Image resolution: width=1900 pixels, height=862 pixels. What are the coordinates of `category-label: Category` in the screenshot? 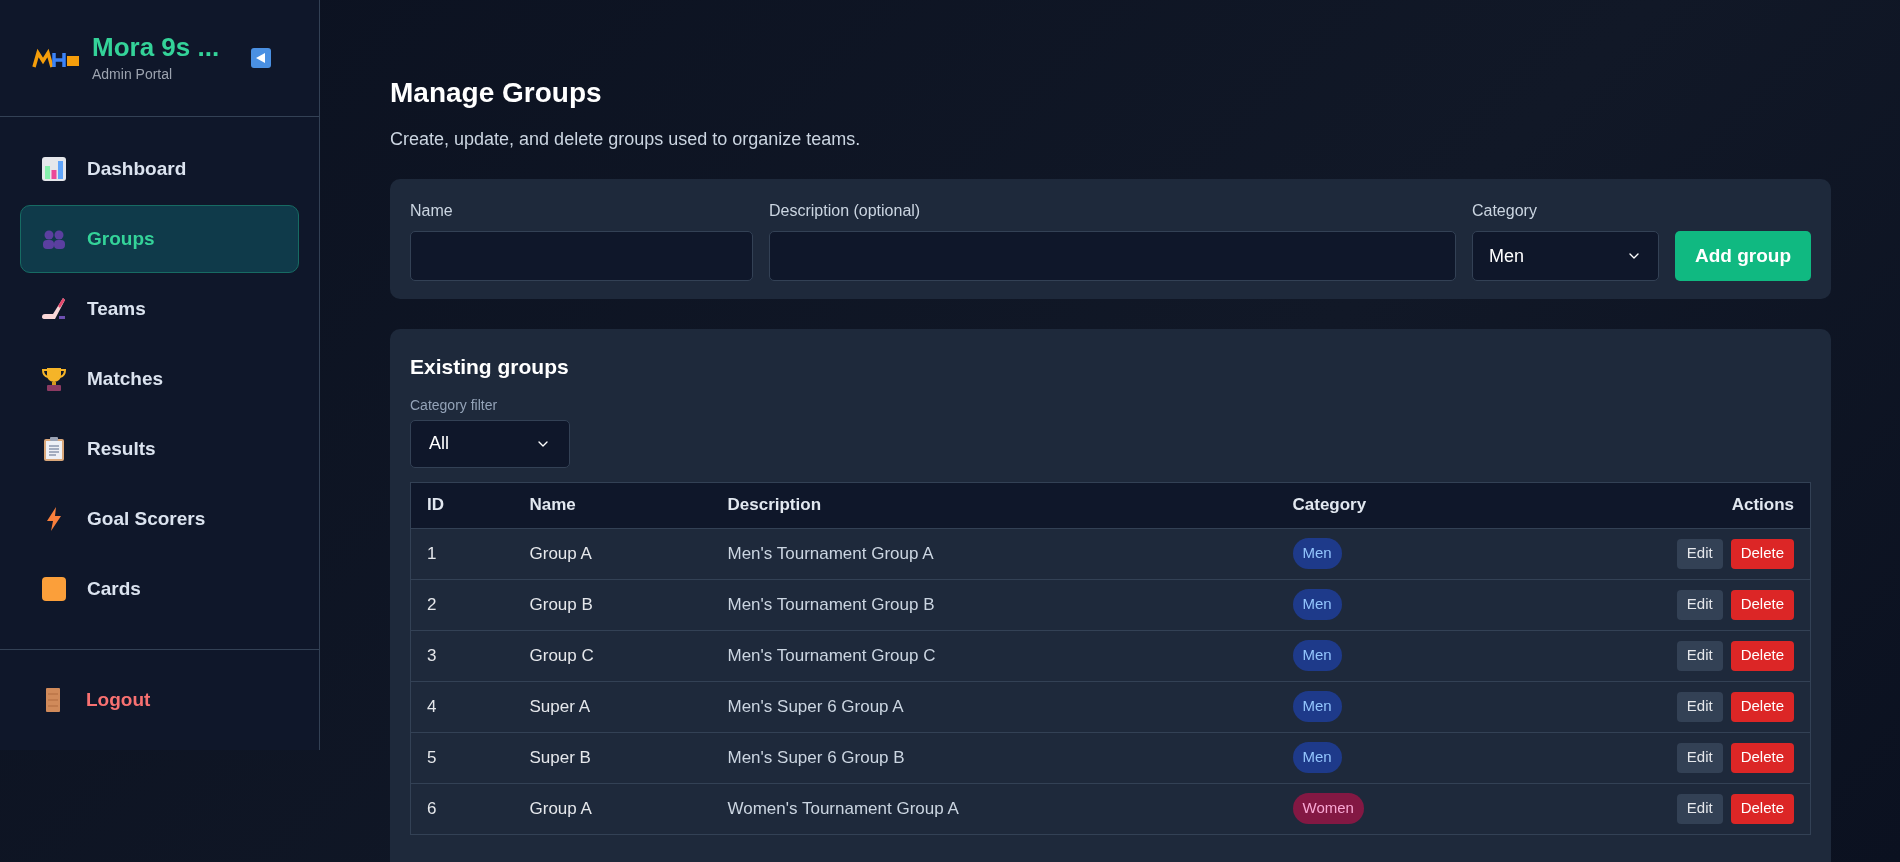 It's located at (1504, 211).